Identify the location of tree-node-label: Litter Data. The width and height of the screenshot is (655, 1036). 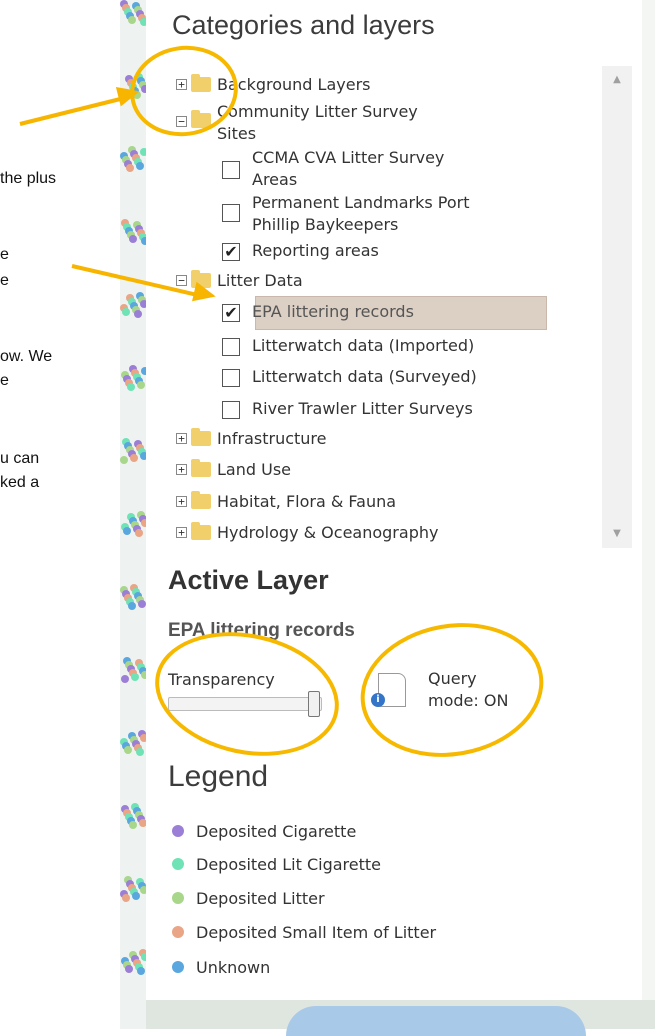
(260, 280).